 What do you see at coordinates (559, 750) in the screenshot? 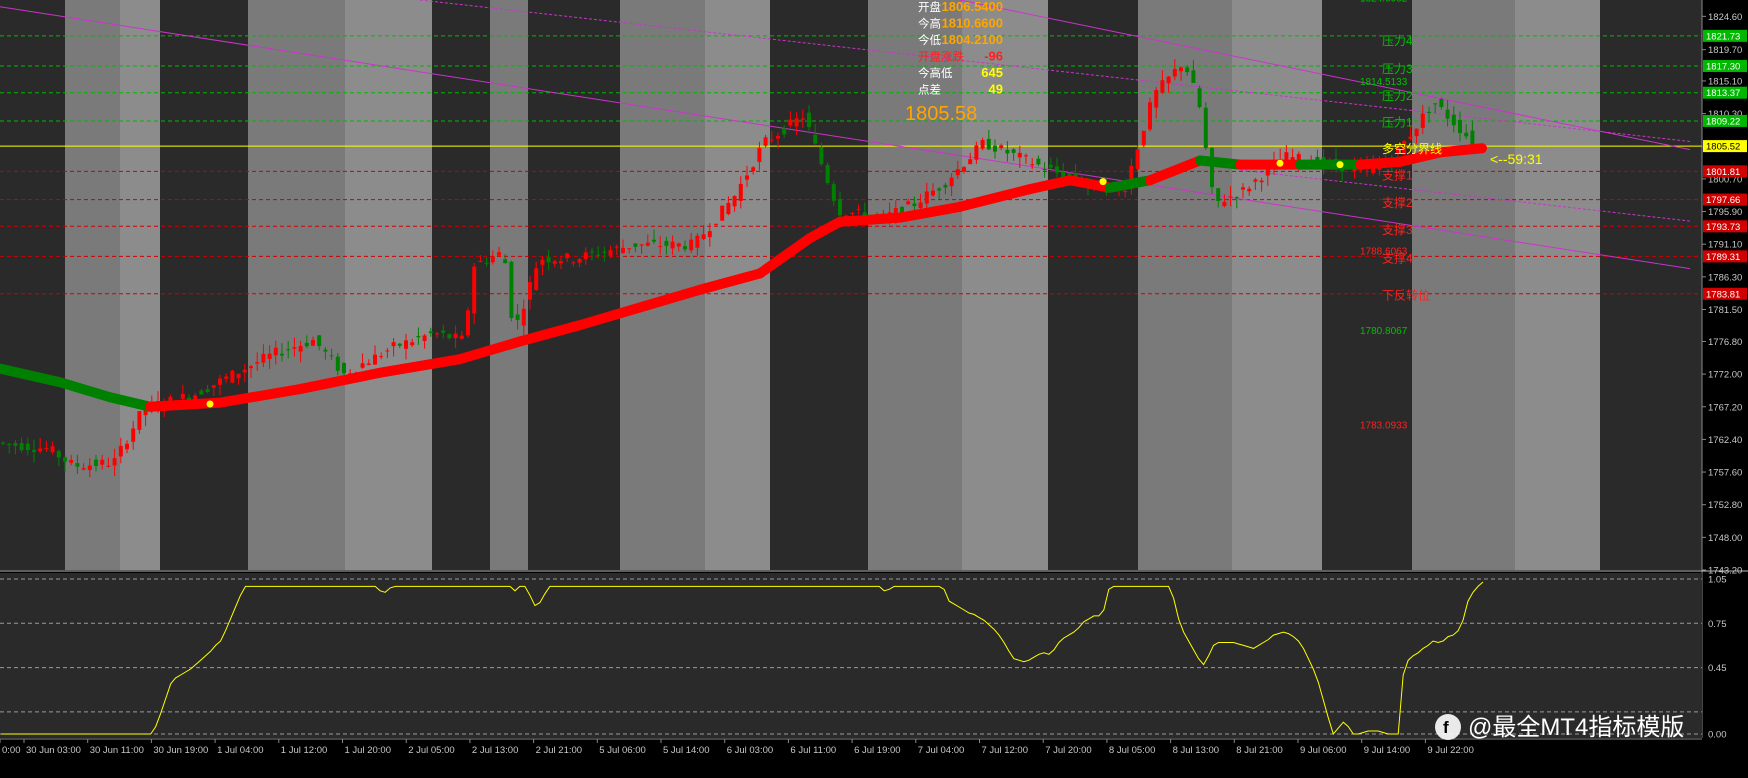
I see `time-tick-label: 2 Jul 21:00` at bounding box center [559, 750].